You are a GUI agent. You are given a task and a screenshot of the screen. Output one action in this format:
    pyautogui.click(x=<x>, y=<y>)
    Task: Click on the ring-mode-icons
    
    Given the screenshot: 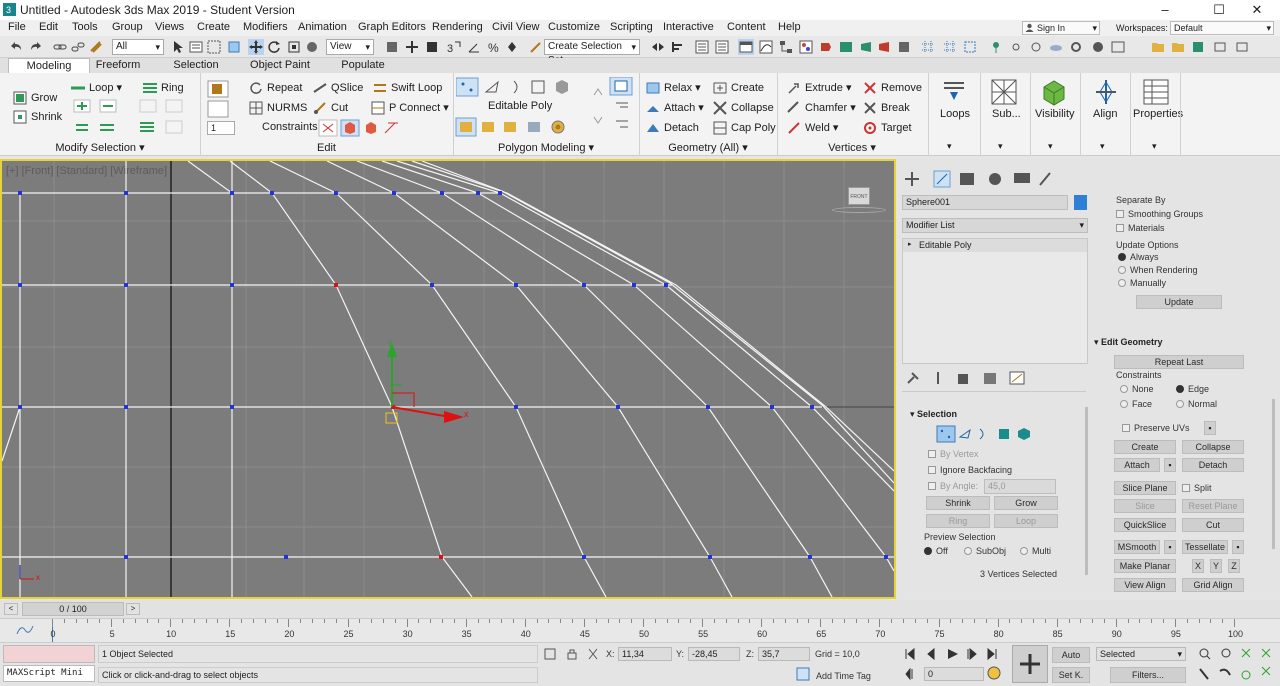 What is the action you would take?
    pyautogui.click(x=163, y=106)
    